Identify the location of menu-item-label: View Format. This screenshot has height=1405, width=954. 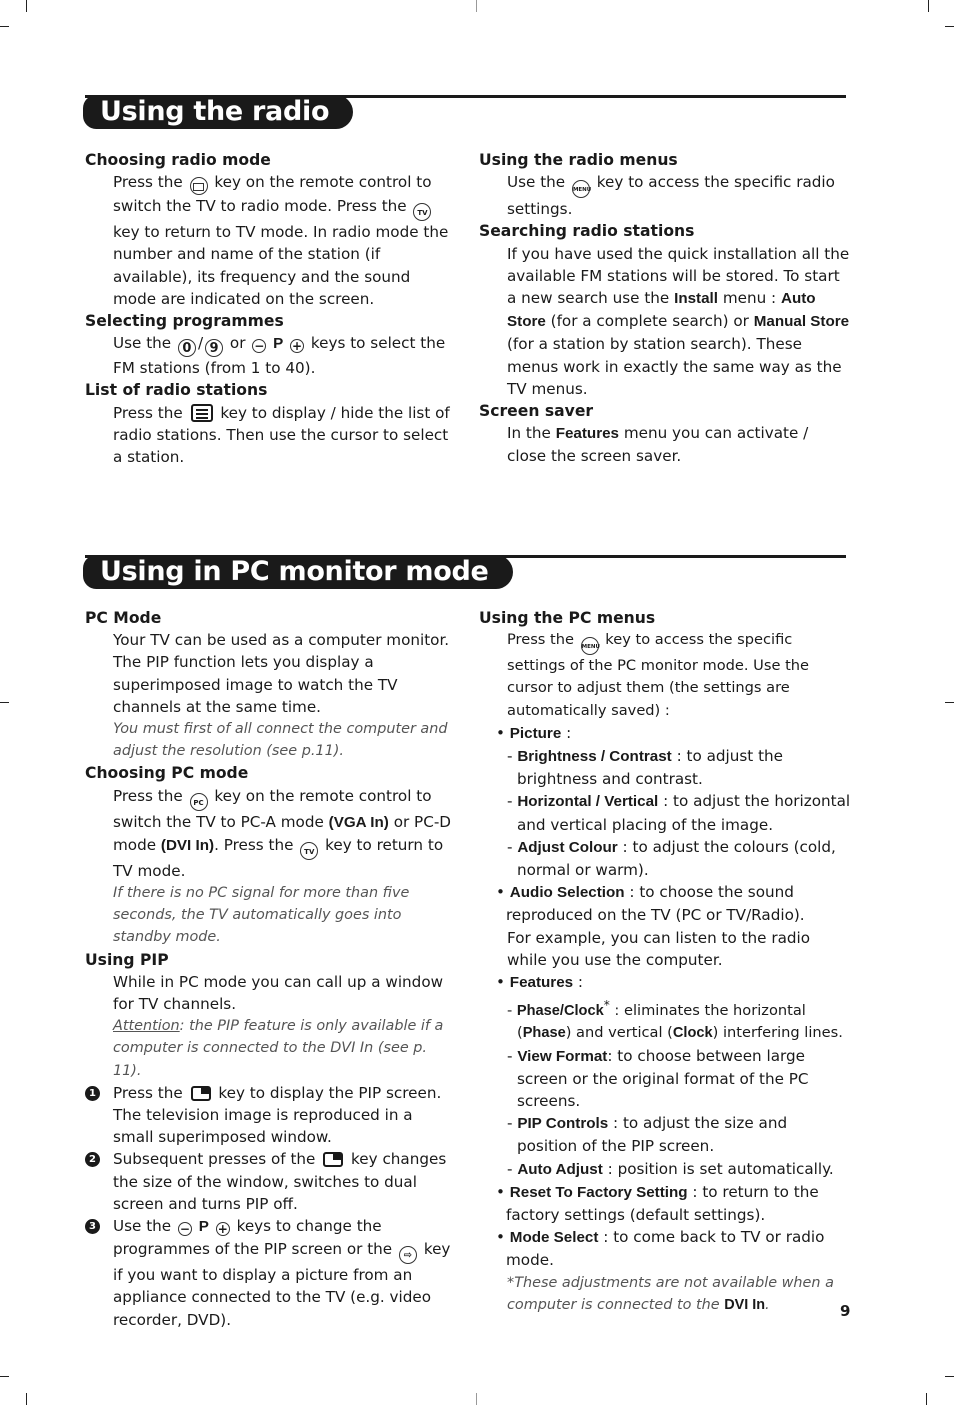
(562, 1056).